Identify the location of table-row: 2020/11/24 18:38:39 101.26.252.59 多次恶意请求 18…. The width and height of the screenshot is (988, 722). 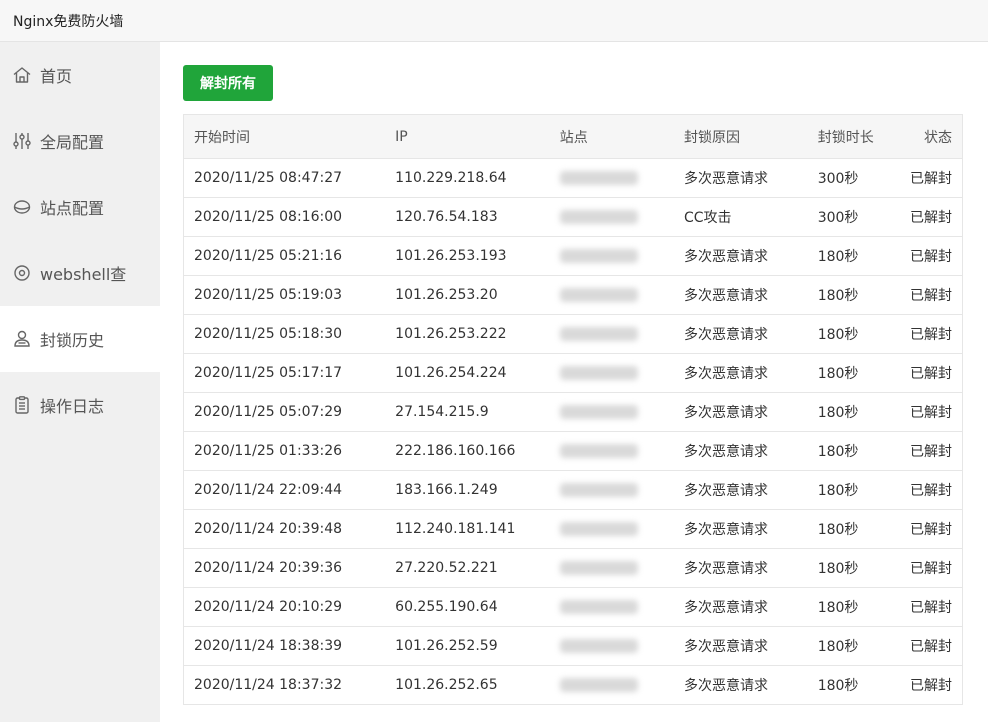
(573, 646).